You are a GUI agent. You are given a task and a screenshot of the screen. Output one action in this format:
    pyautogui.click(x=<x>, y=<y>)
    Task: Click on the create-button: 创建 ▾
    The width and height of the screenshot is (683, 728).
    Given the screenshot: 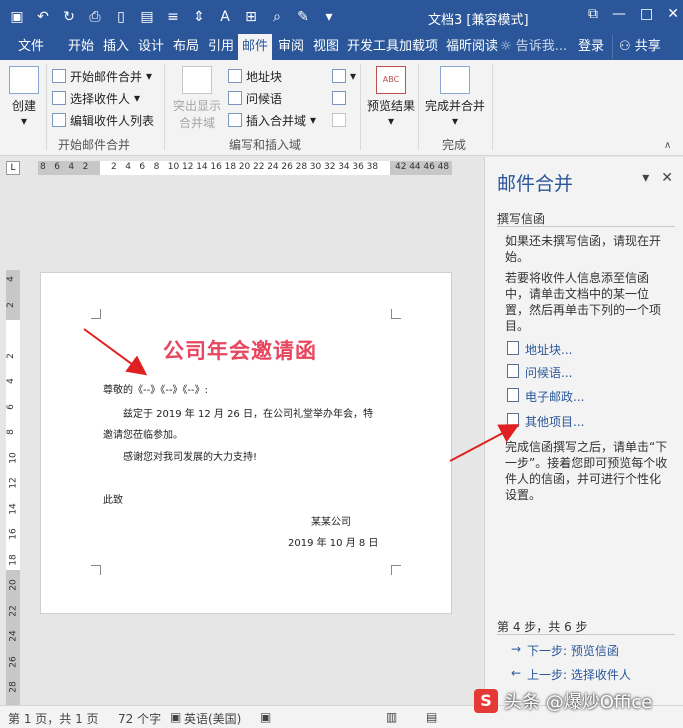 What is the action you would take?
    pyautogui.click(x=24, y=97)
    